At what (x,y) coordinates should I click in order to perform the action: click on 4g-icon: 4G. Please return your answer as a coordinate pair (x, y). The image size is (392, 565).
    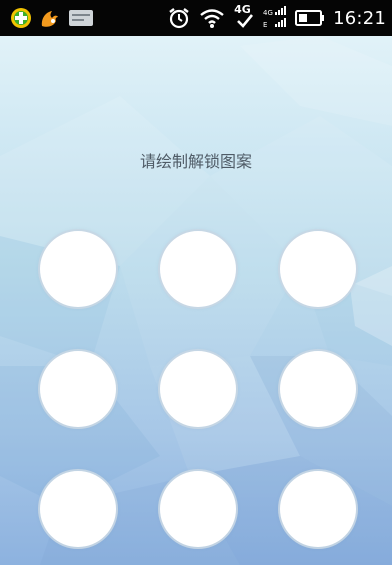
    Looking at the image, I should click on (244, 17).